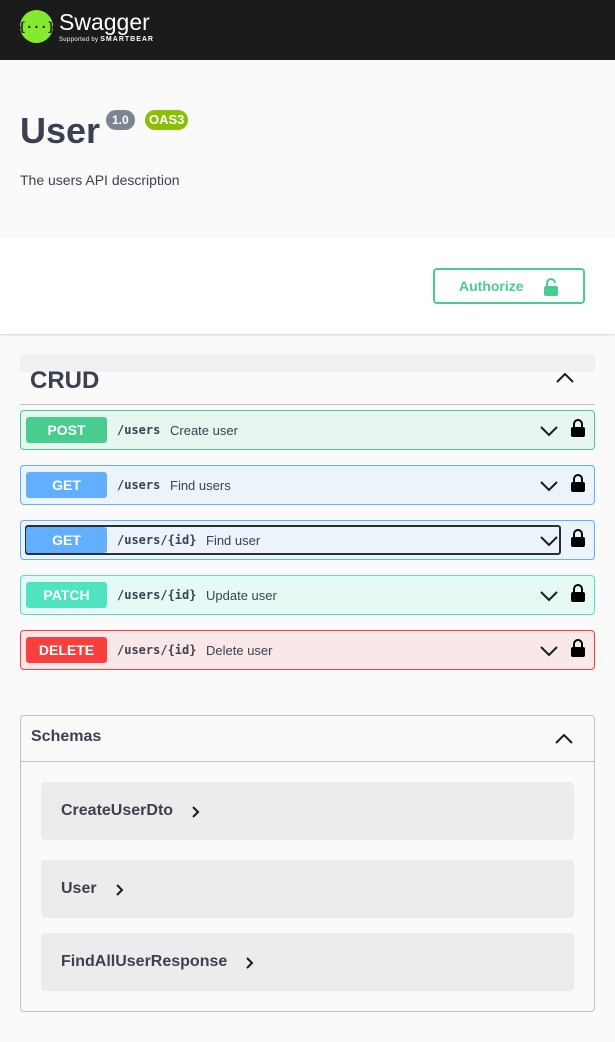  I want to click on operation-delete-user: DELETE /users/{id} Delete user, so click(307, 650).